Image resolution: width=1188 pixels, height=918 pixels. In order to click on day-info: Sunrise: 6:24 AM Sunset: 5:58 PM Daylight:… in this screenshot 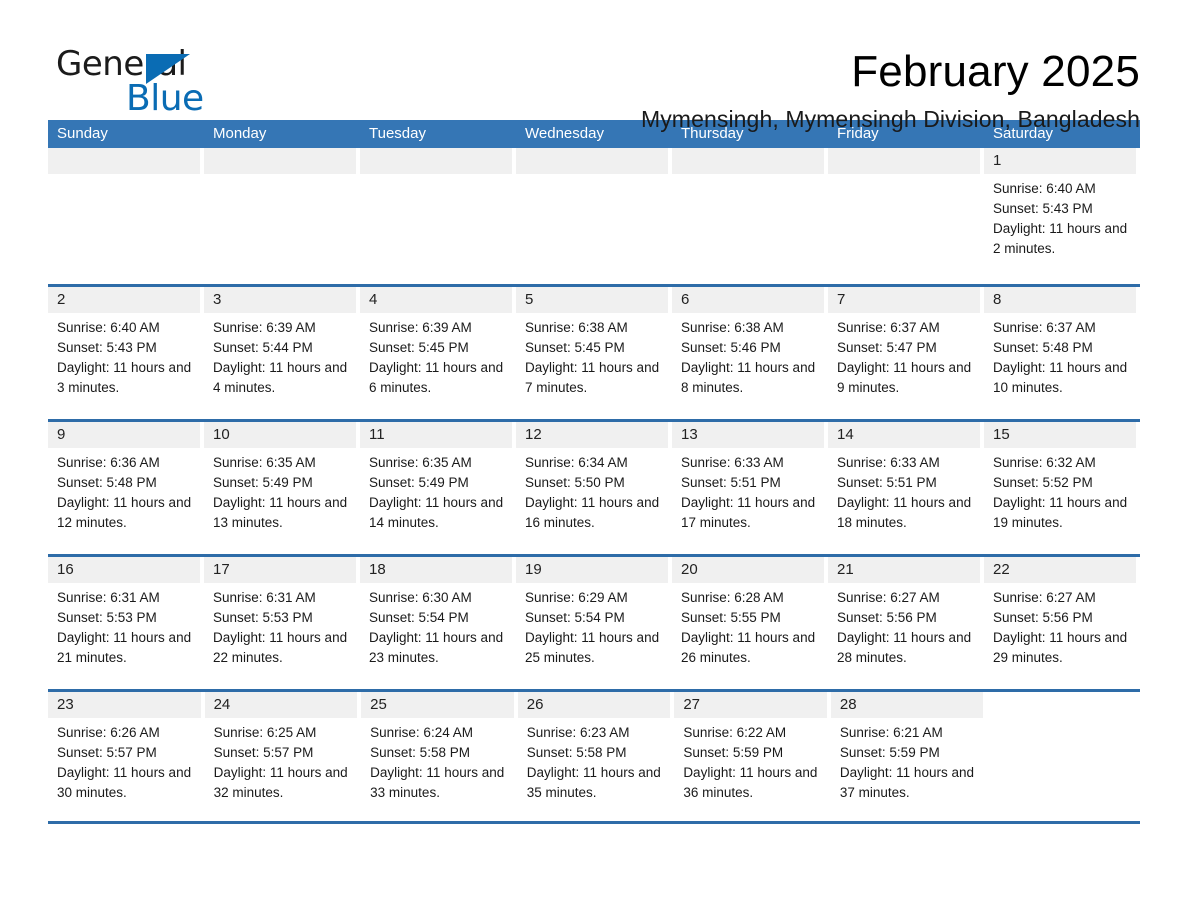, I will do `click(437, 760)`.